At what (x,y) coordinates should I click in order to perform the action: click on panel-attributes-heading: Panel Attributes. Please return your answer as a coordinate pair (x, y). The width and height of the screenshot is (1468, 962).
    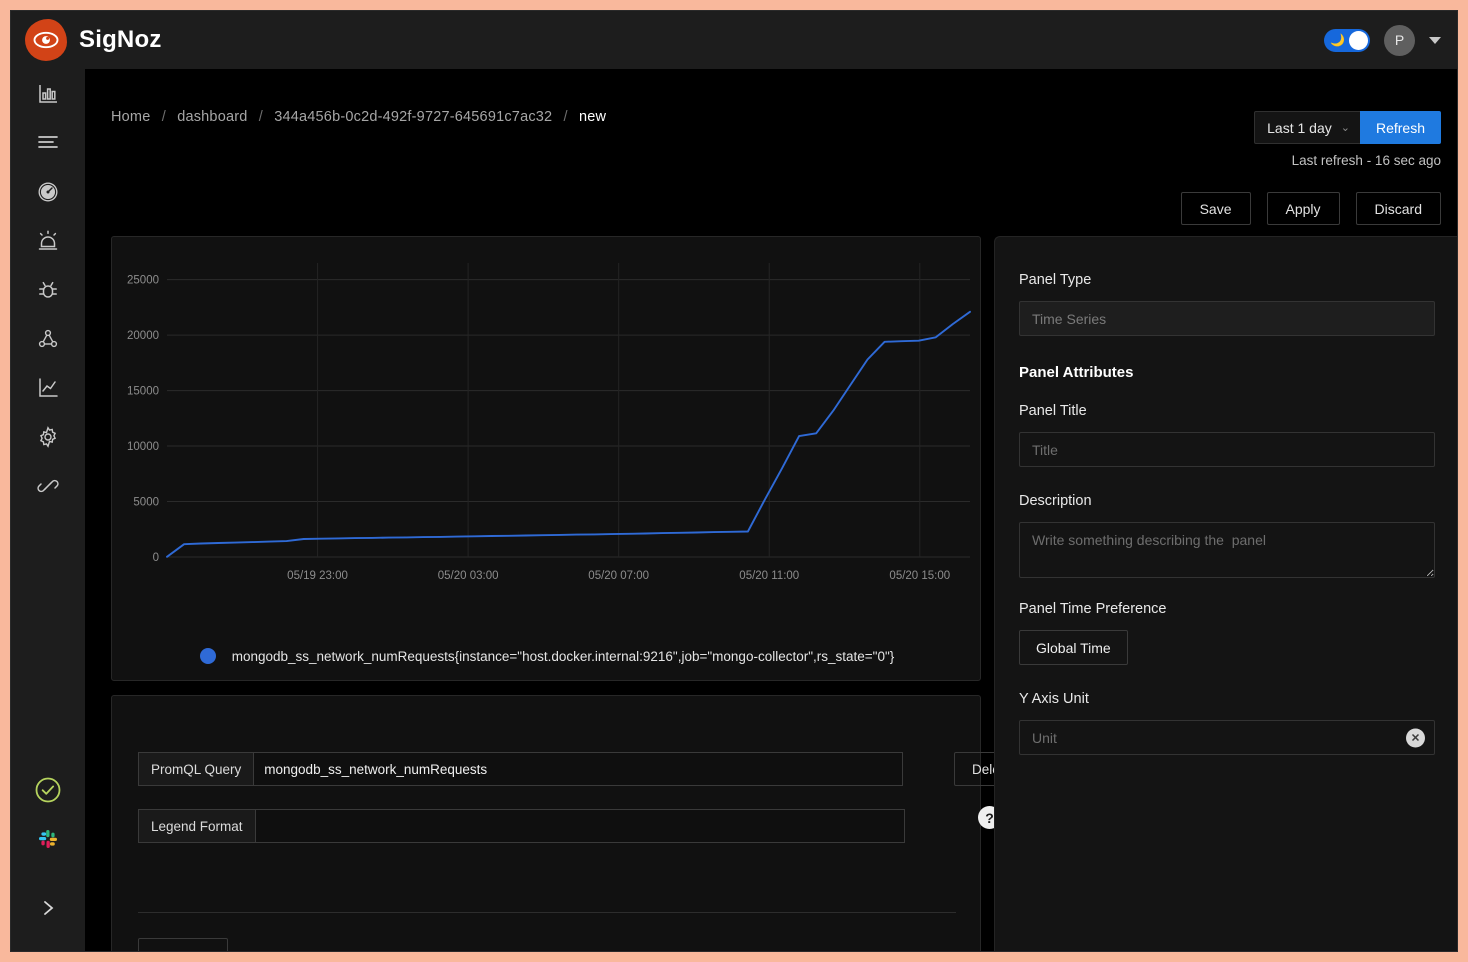
    Looking at the image, I should click on (1076, 372).